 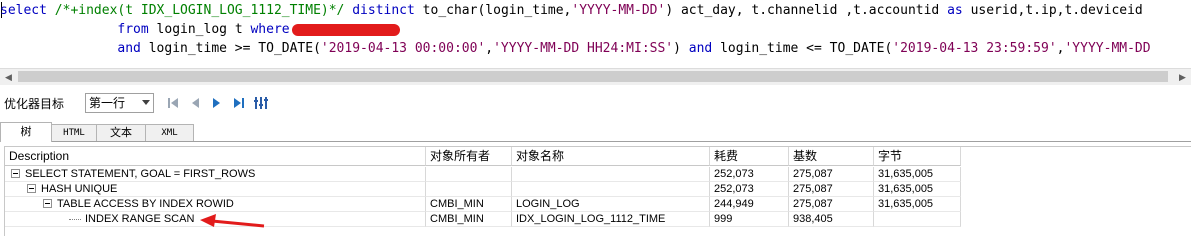 I want to click on optimizer-hint: /*+index(t IDX_LOGIN_LOG_1112_TIME)*/, so click(x=199, y=10).